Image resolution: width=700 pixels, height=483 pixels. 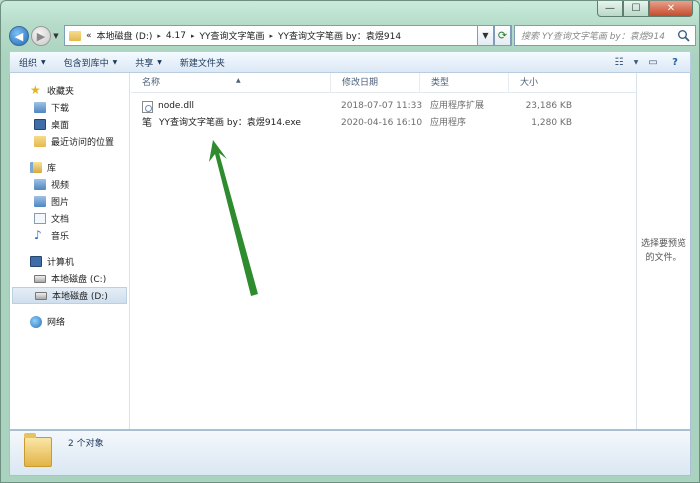 What do you see at coordinates (40, 218) in the screenshot?
I see `documents-icon` at bounding box center [40, 218].